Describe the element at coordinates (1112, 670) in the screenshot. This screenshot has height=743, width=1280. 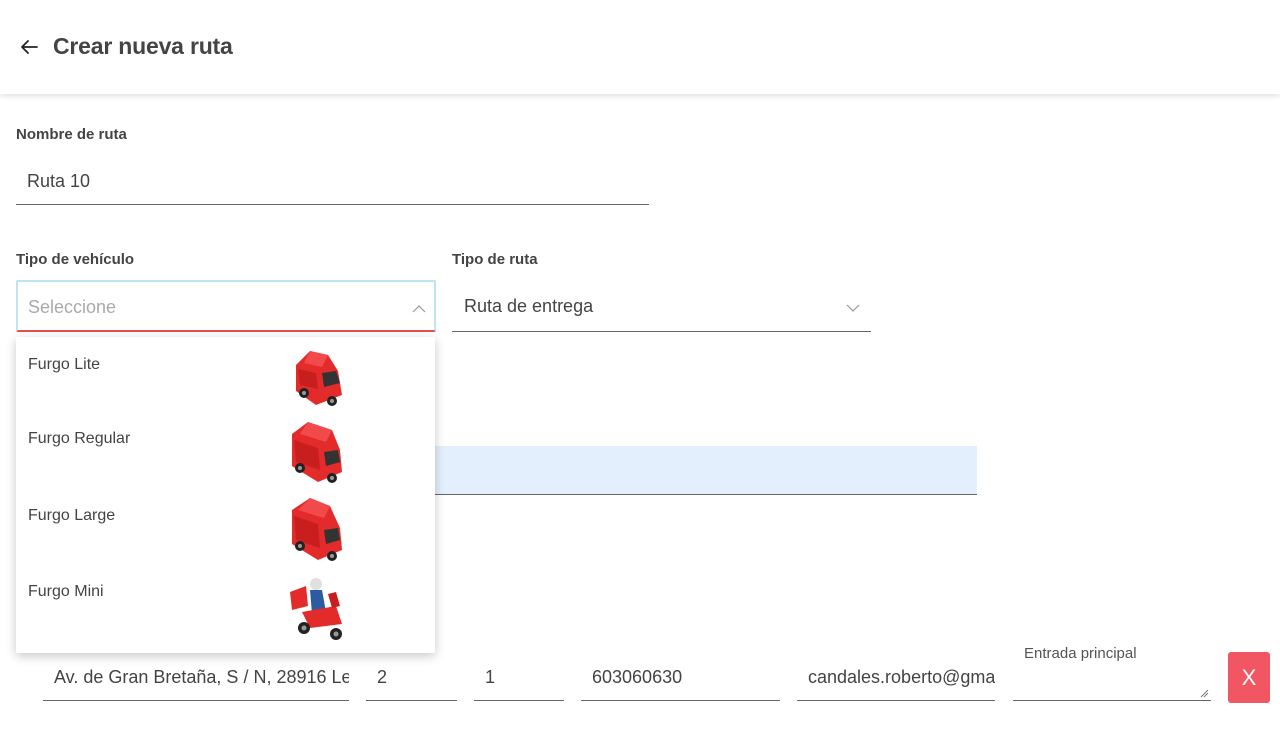
I see `notes-textarea: Entrada principal` at that location.